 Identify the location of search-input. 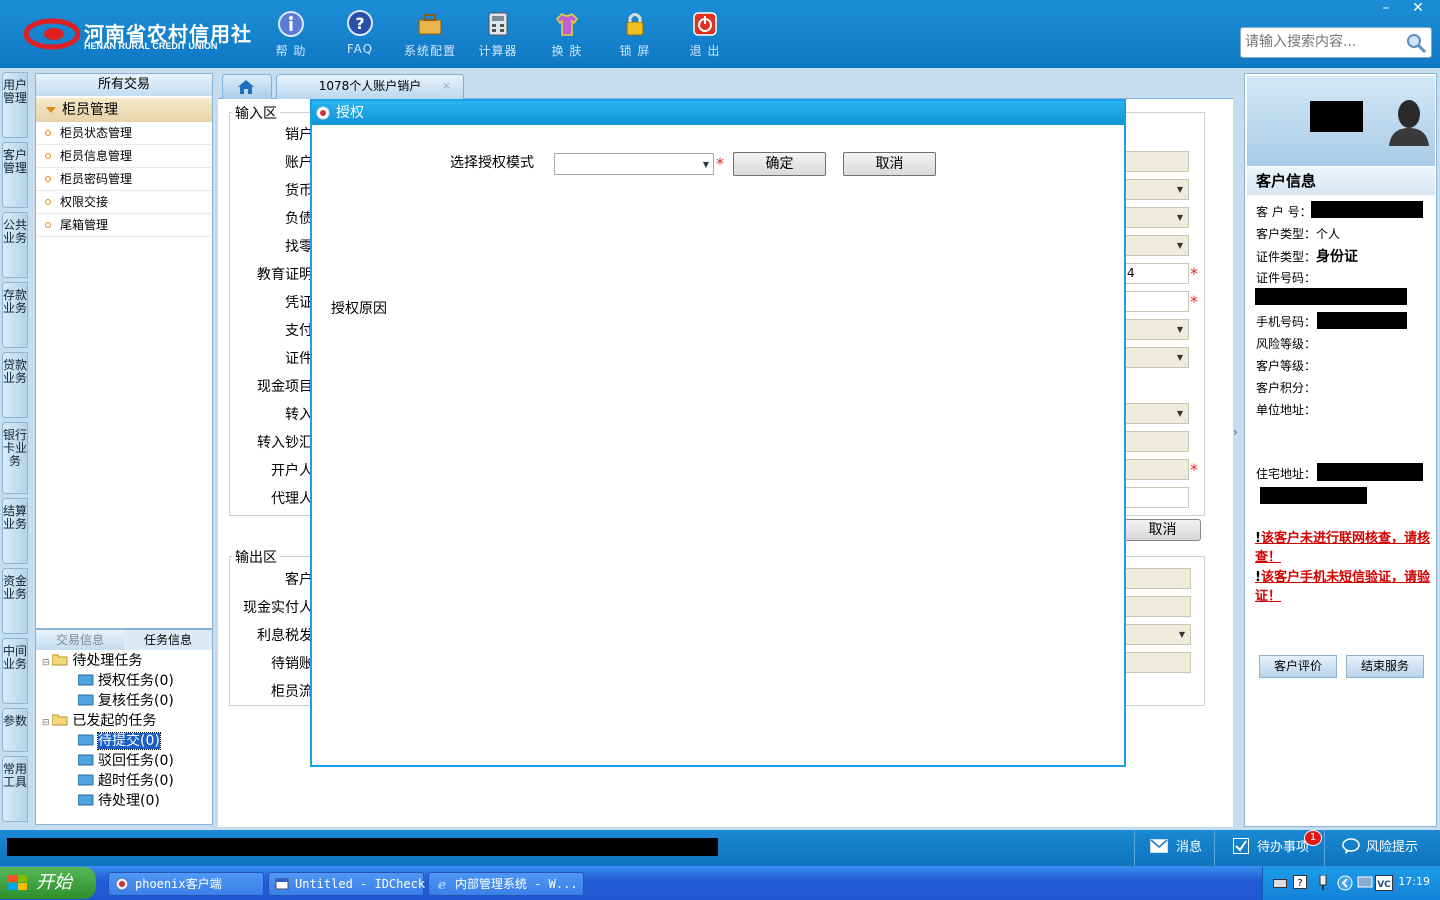
(1325, 42).